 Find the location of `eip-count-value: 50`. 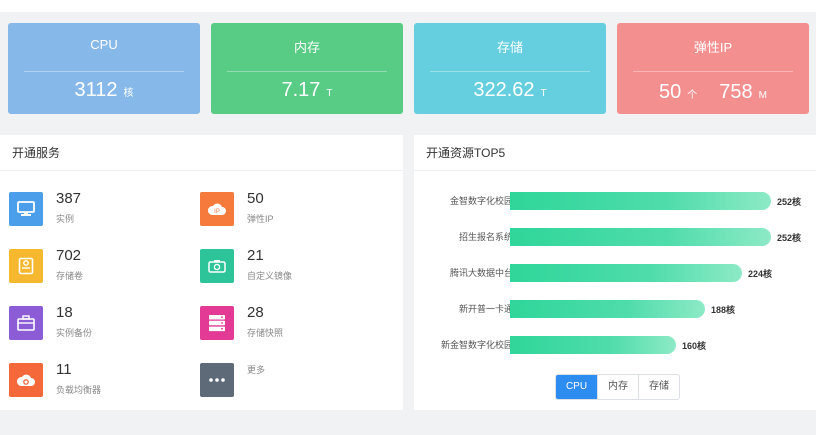

eip-count-value: 50 is located at coordinates (670, 92).